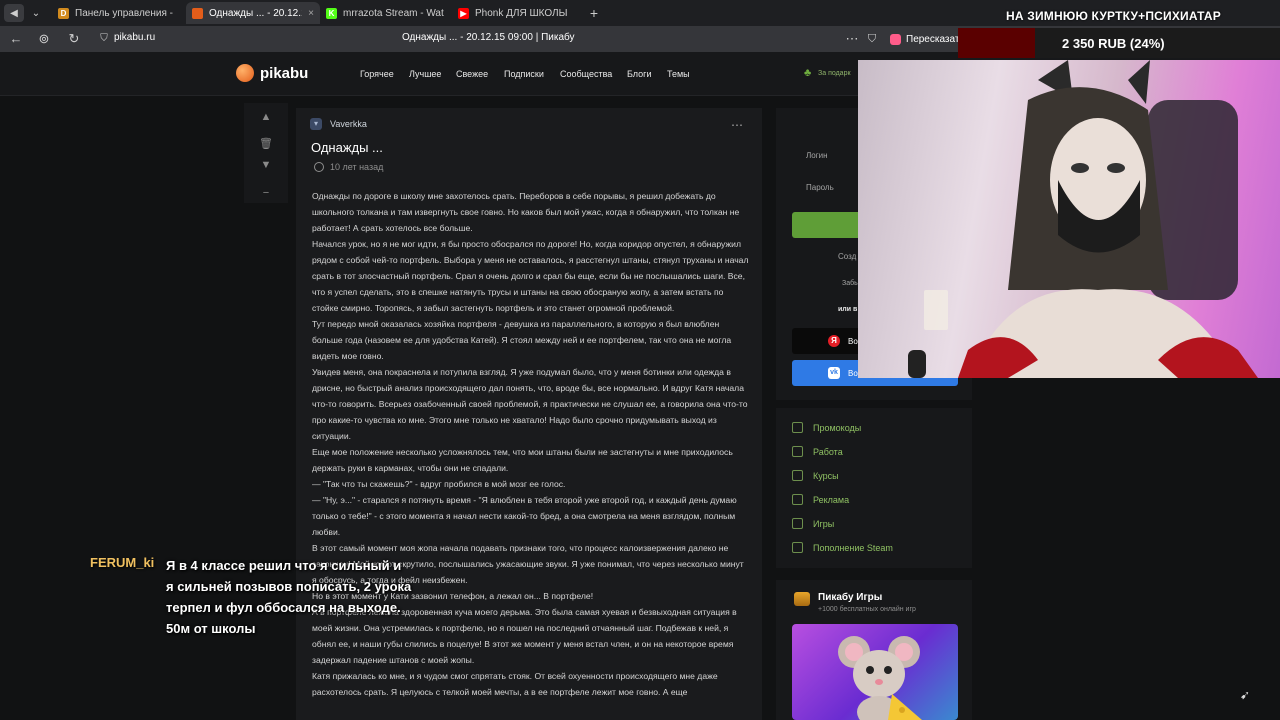 This screenshot has height=720, width=1280. Describe the element at coordinates (852, 39) in the screenshot. I see `more-icon: ⋯` at that location.